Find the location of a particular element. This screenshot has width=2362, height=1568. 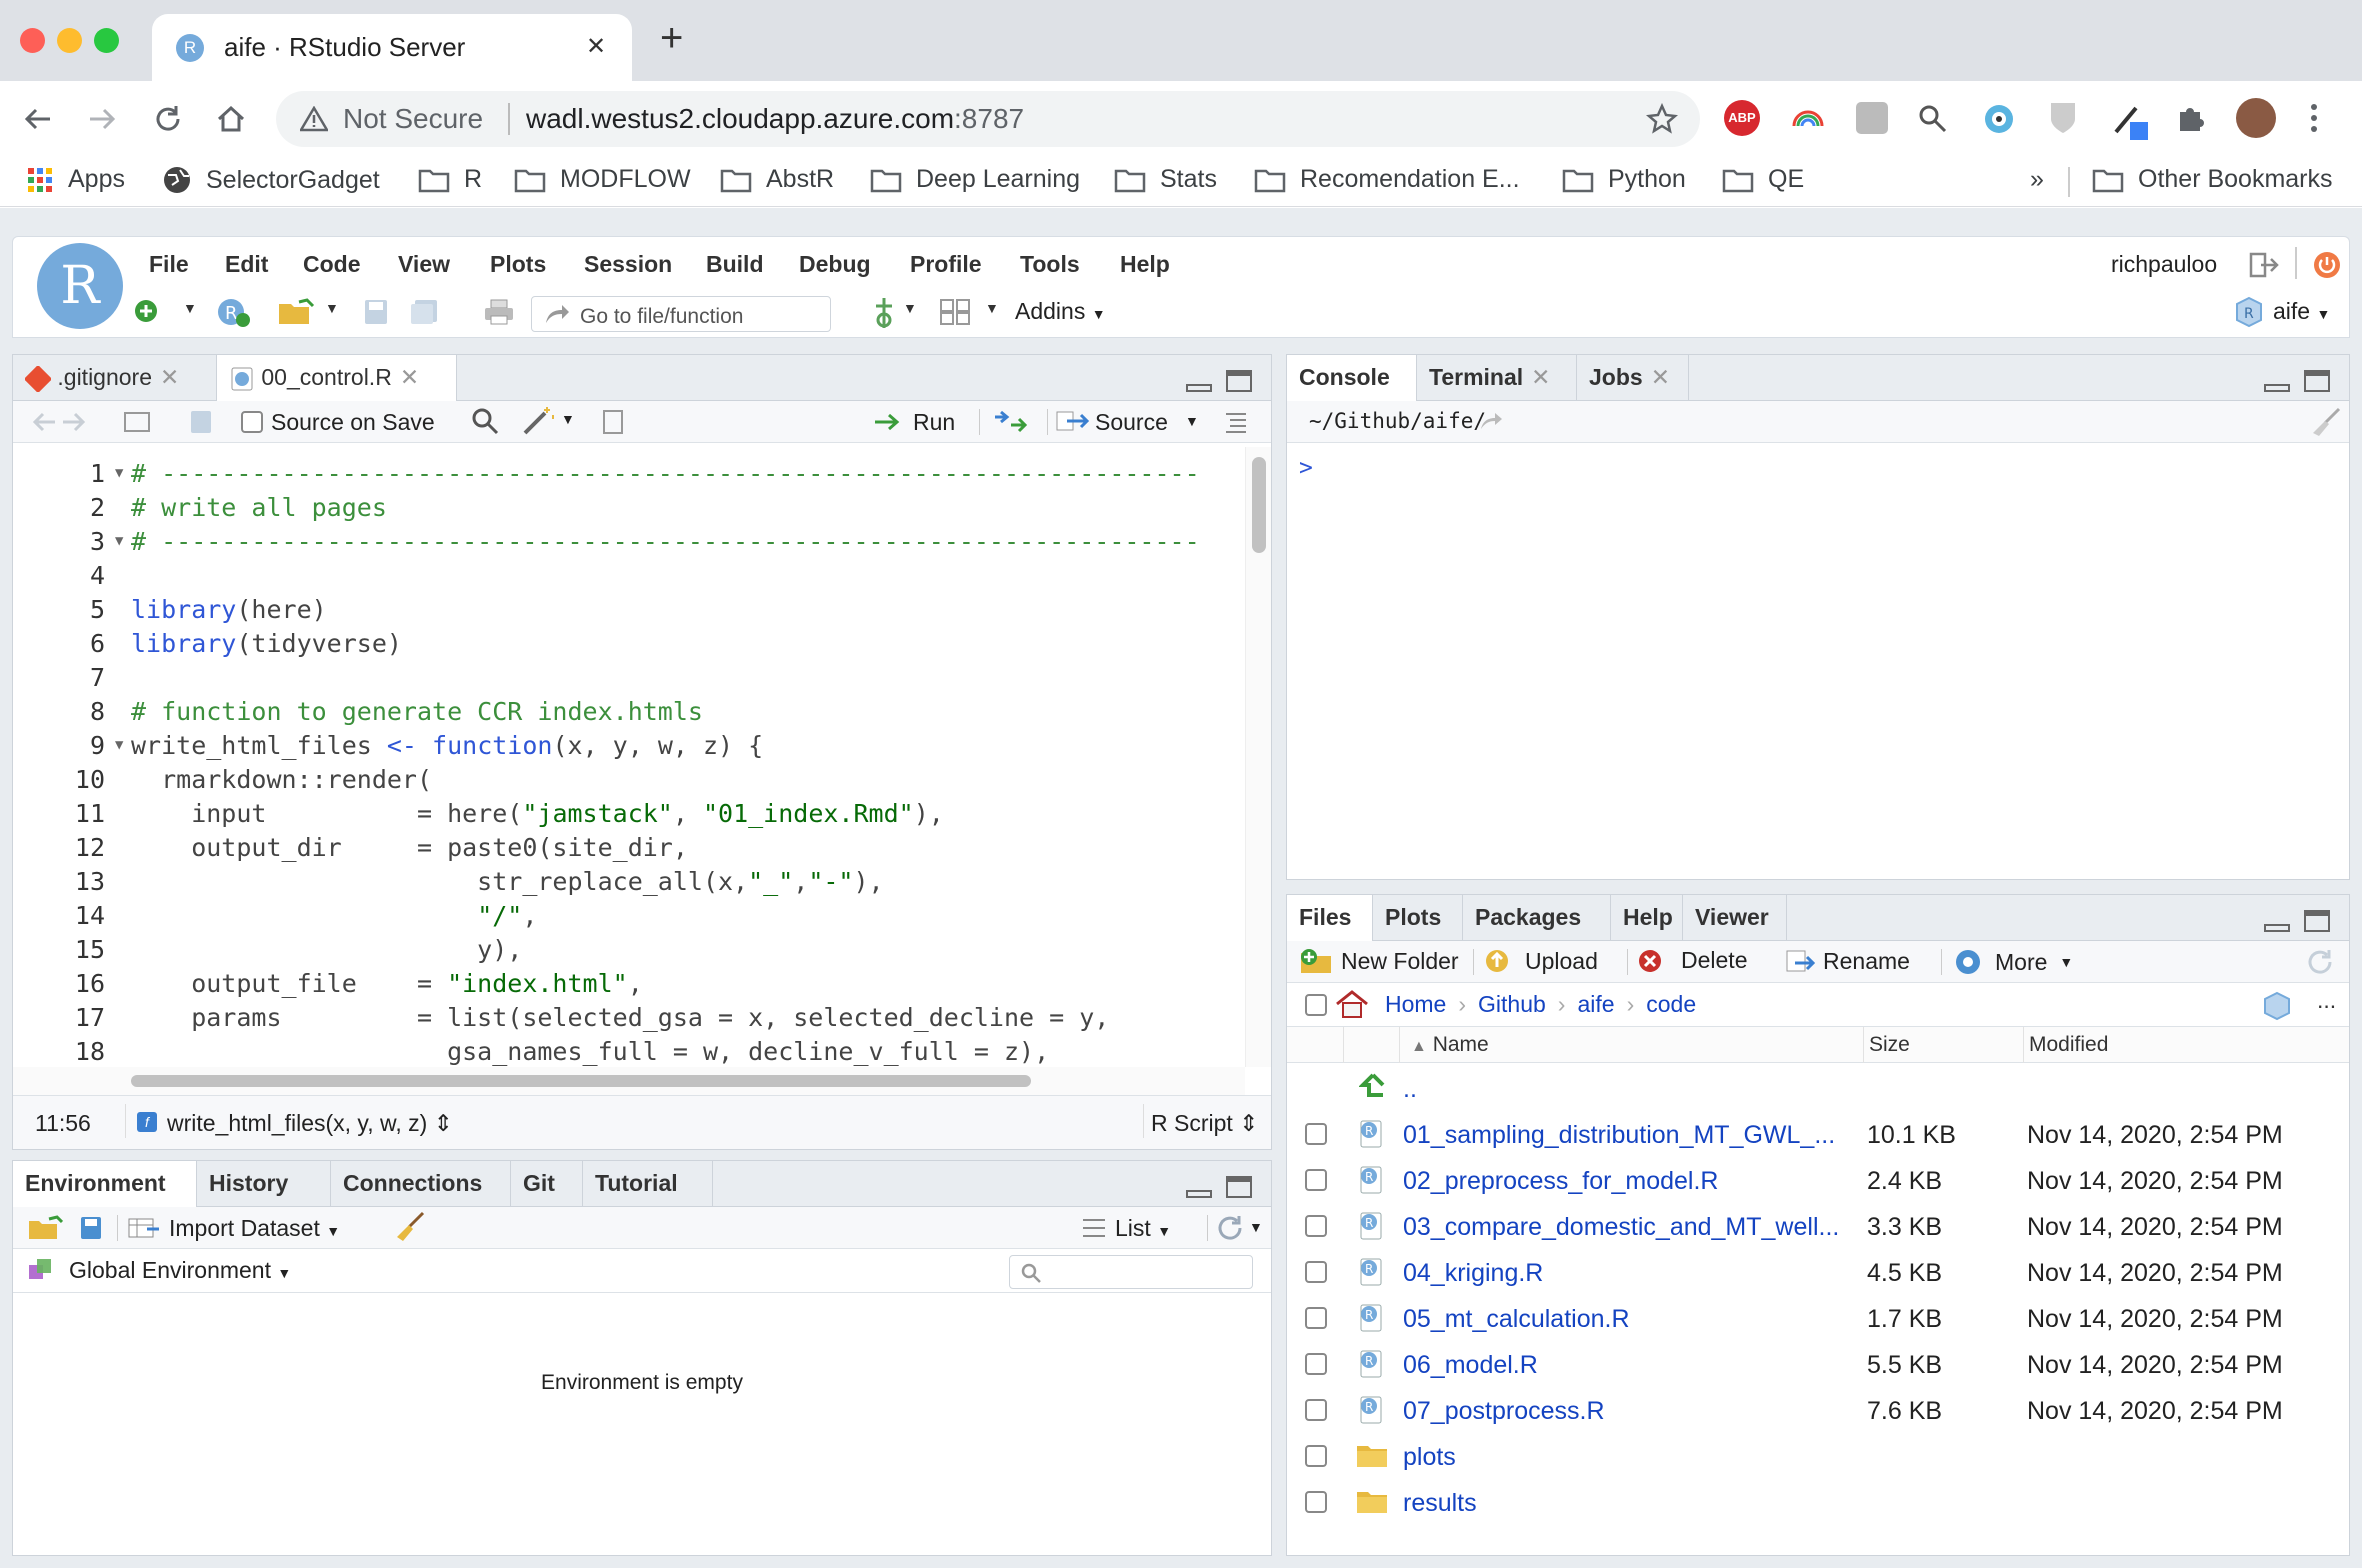

file-type-selector: R Script ⇕ is located at coordinates (1204, 1123).